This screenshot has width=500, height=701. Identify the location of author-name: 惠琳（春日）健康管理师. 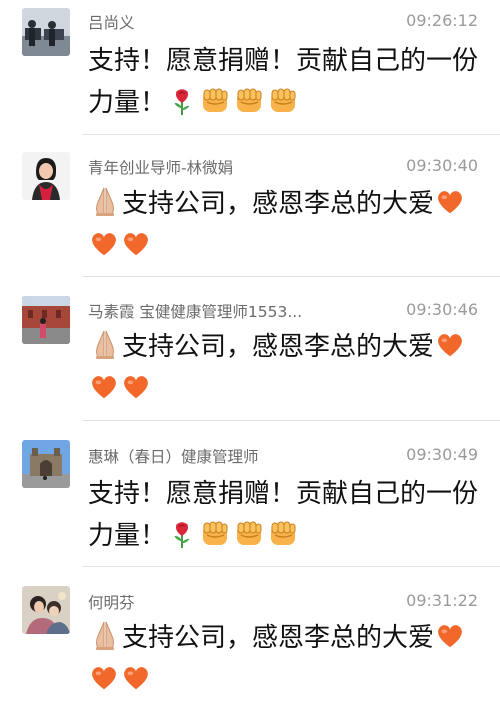
(173, 456).